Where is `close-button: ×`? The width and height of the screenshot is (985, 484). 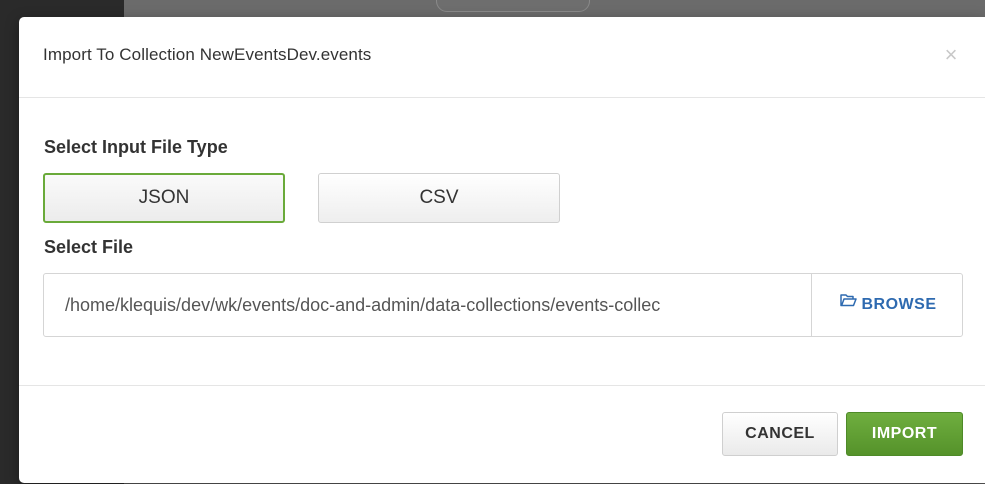
close-button: × is located at coordinates (951, 55).